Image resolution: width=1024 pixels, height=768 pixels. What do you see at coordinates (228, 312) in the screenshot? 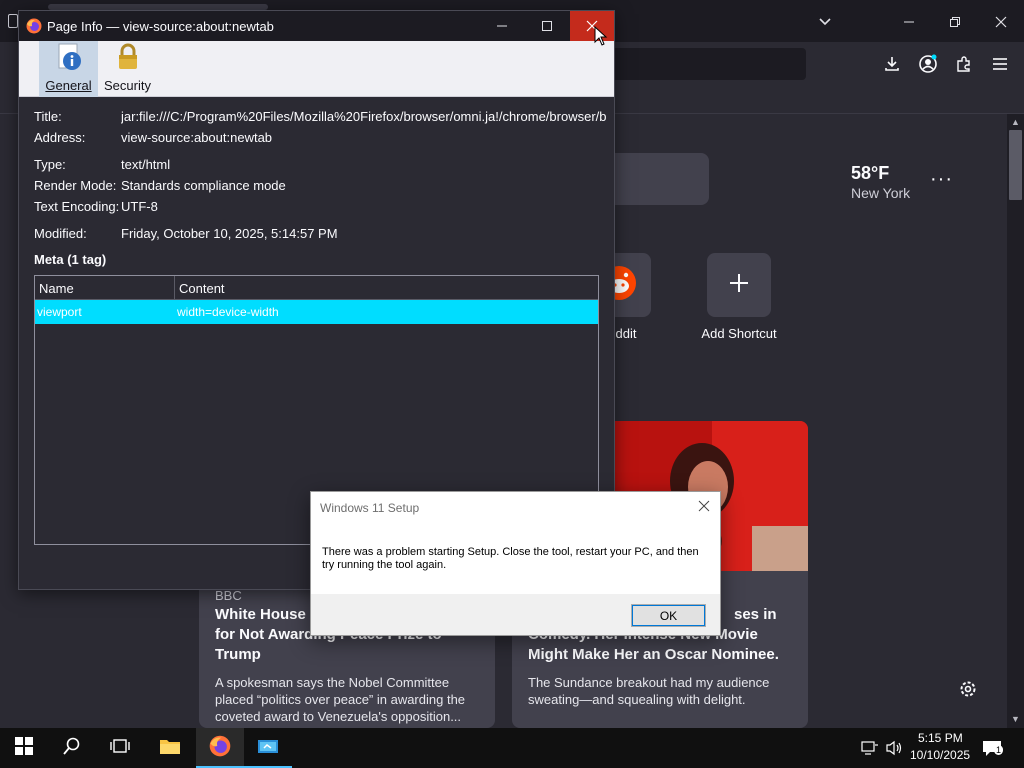
I see `meta-content-cell: width=device-width` at bounding box center [228, 312].